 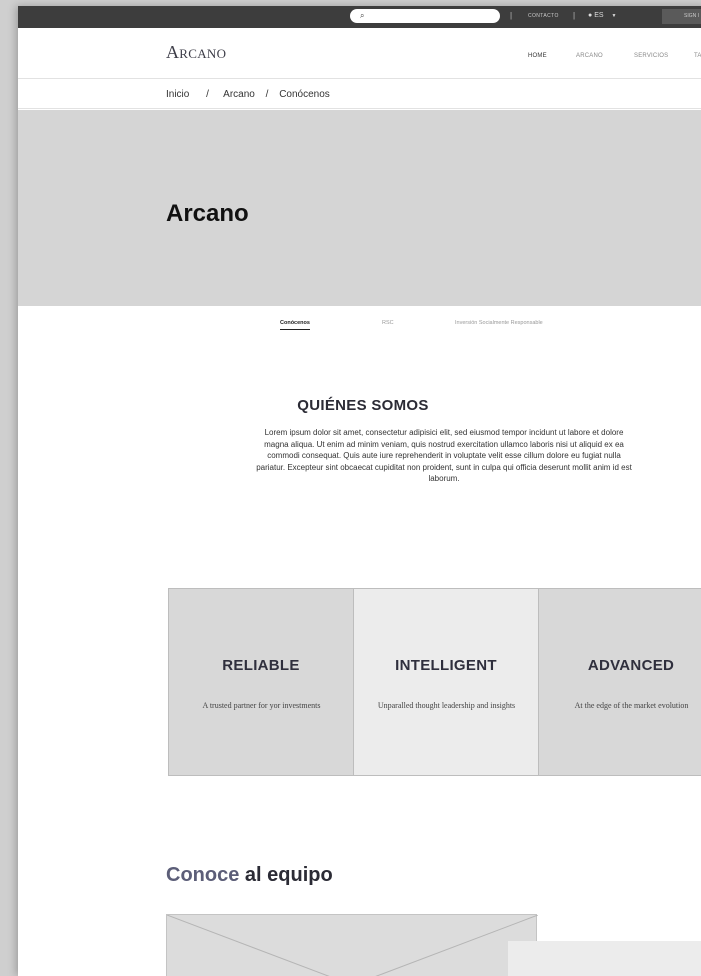 I want to click on card-text: At the edge of the market evolution, so click(x=631, y=705).